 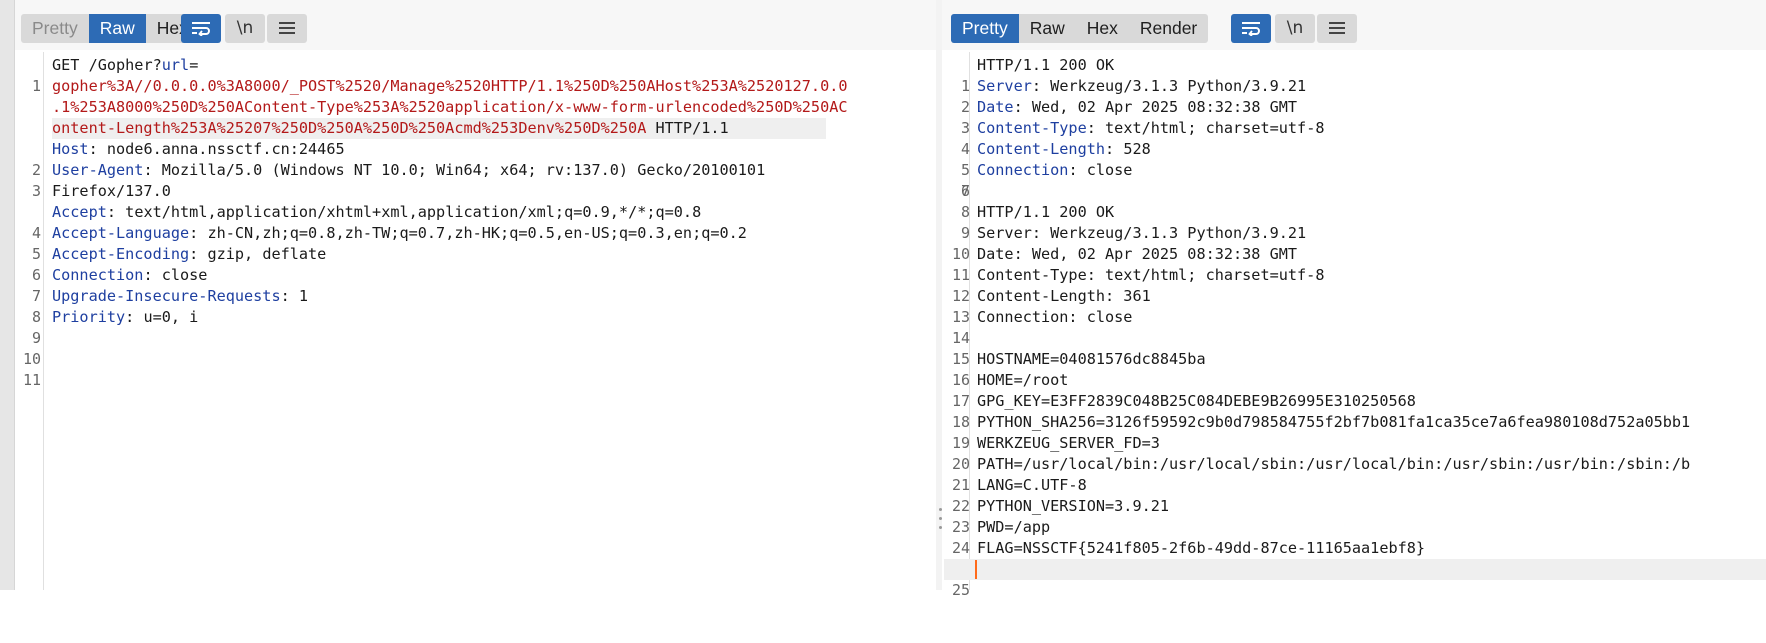 I want to click on text-cursor, so click(x=976, y=569).